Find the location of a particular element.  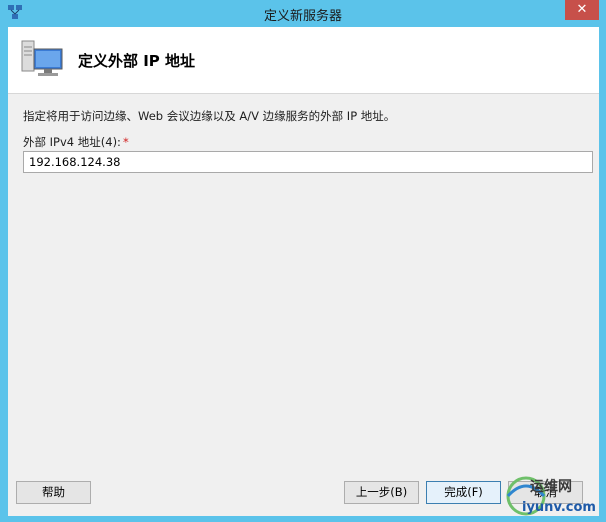

ipv4-field-label: 外部 IPv4 地址(4): * is located at coordinates (76, 142).